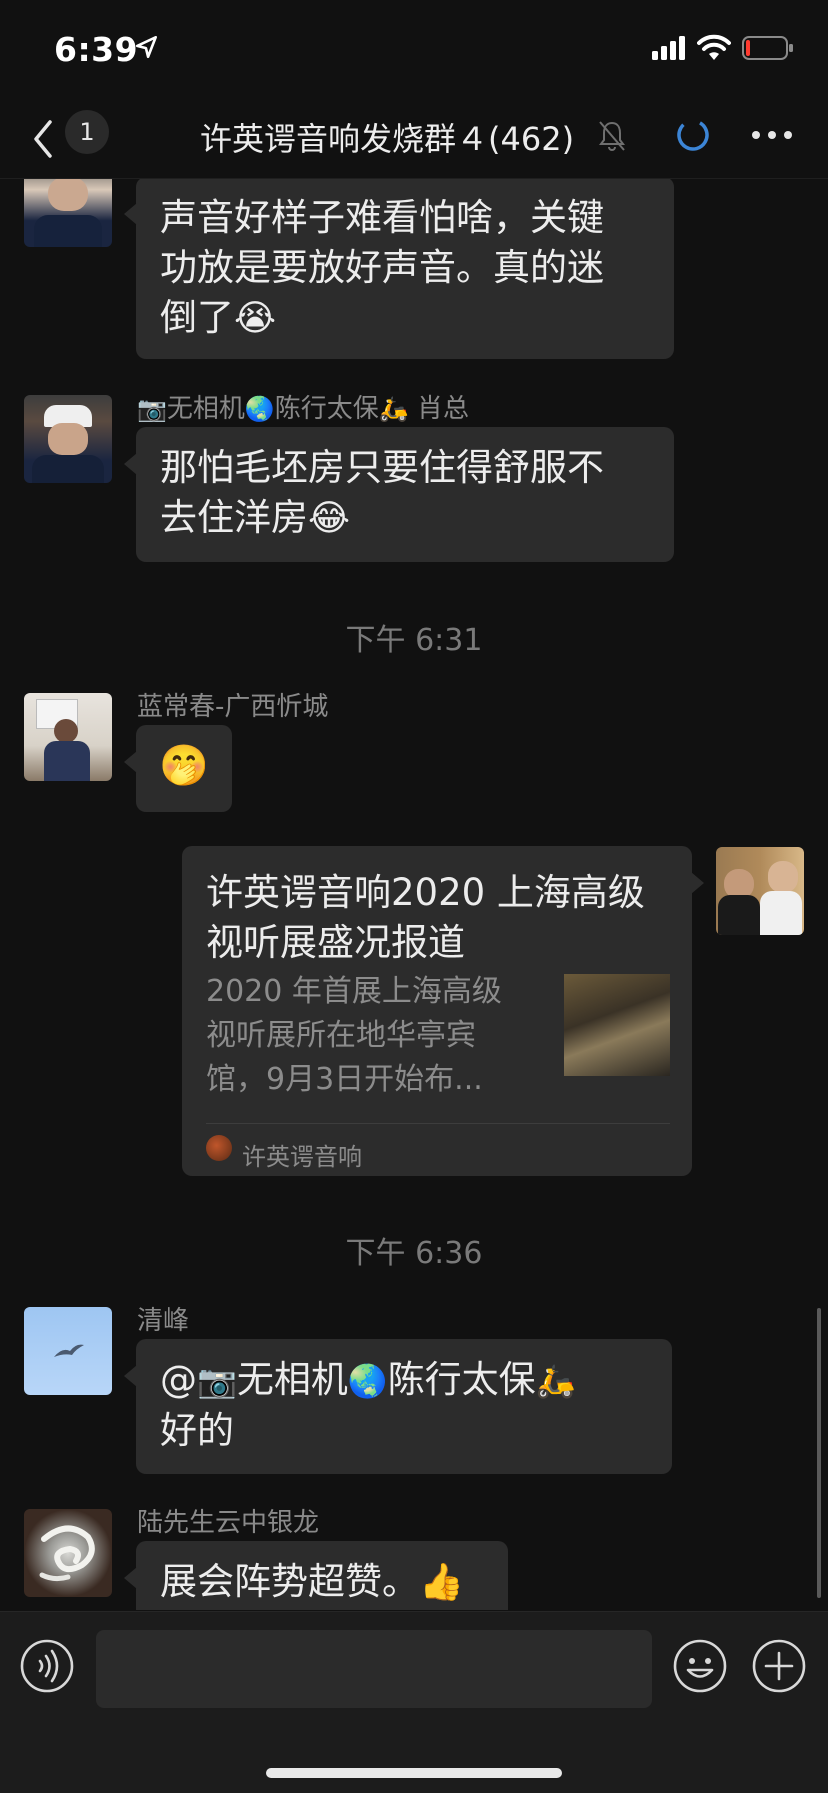  Describe the element at coordinates (163, 1321) in the screenshot. I see `sender-name: 清峰` at that location.